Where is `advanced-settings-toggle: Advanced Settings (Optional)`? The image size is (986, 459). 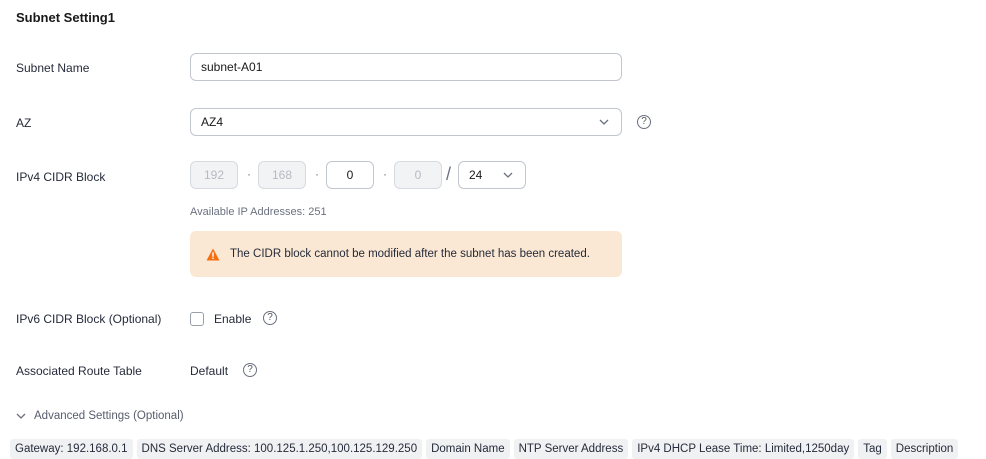 advanced-settings-toggle: Advanced Settings (Optional) is located at coordinates (100, 416).